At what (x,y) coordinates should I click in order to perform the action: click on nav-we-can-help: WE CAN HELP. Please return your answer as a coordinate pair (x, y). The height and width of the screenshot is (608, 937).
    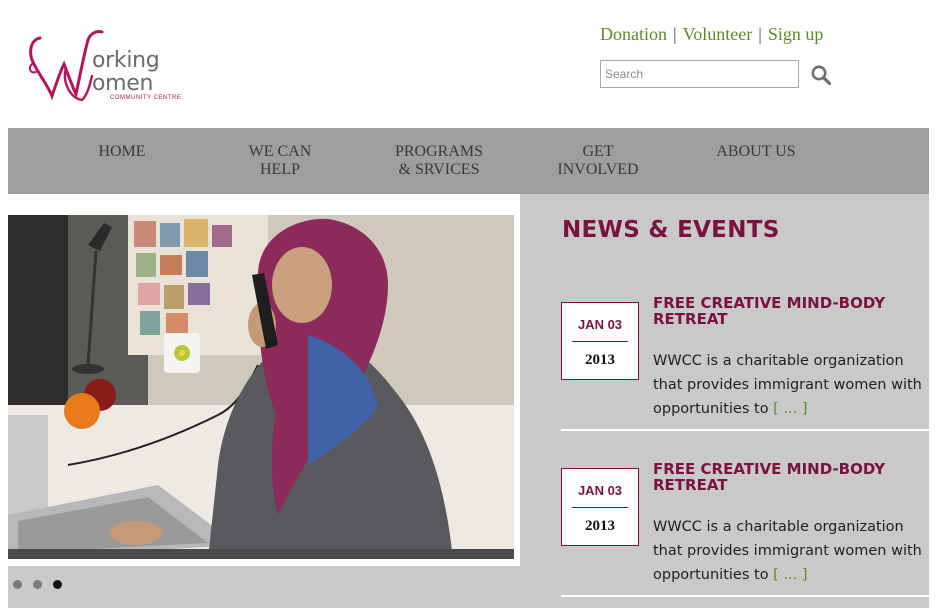
    Looking at the image, I should click on (280, 161).